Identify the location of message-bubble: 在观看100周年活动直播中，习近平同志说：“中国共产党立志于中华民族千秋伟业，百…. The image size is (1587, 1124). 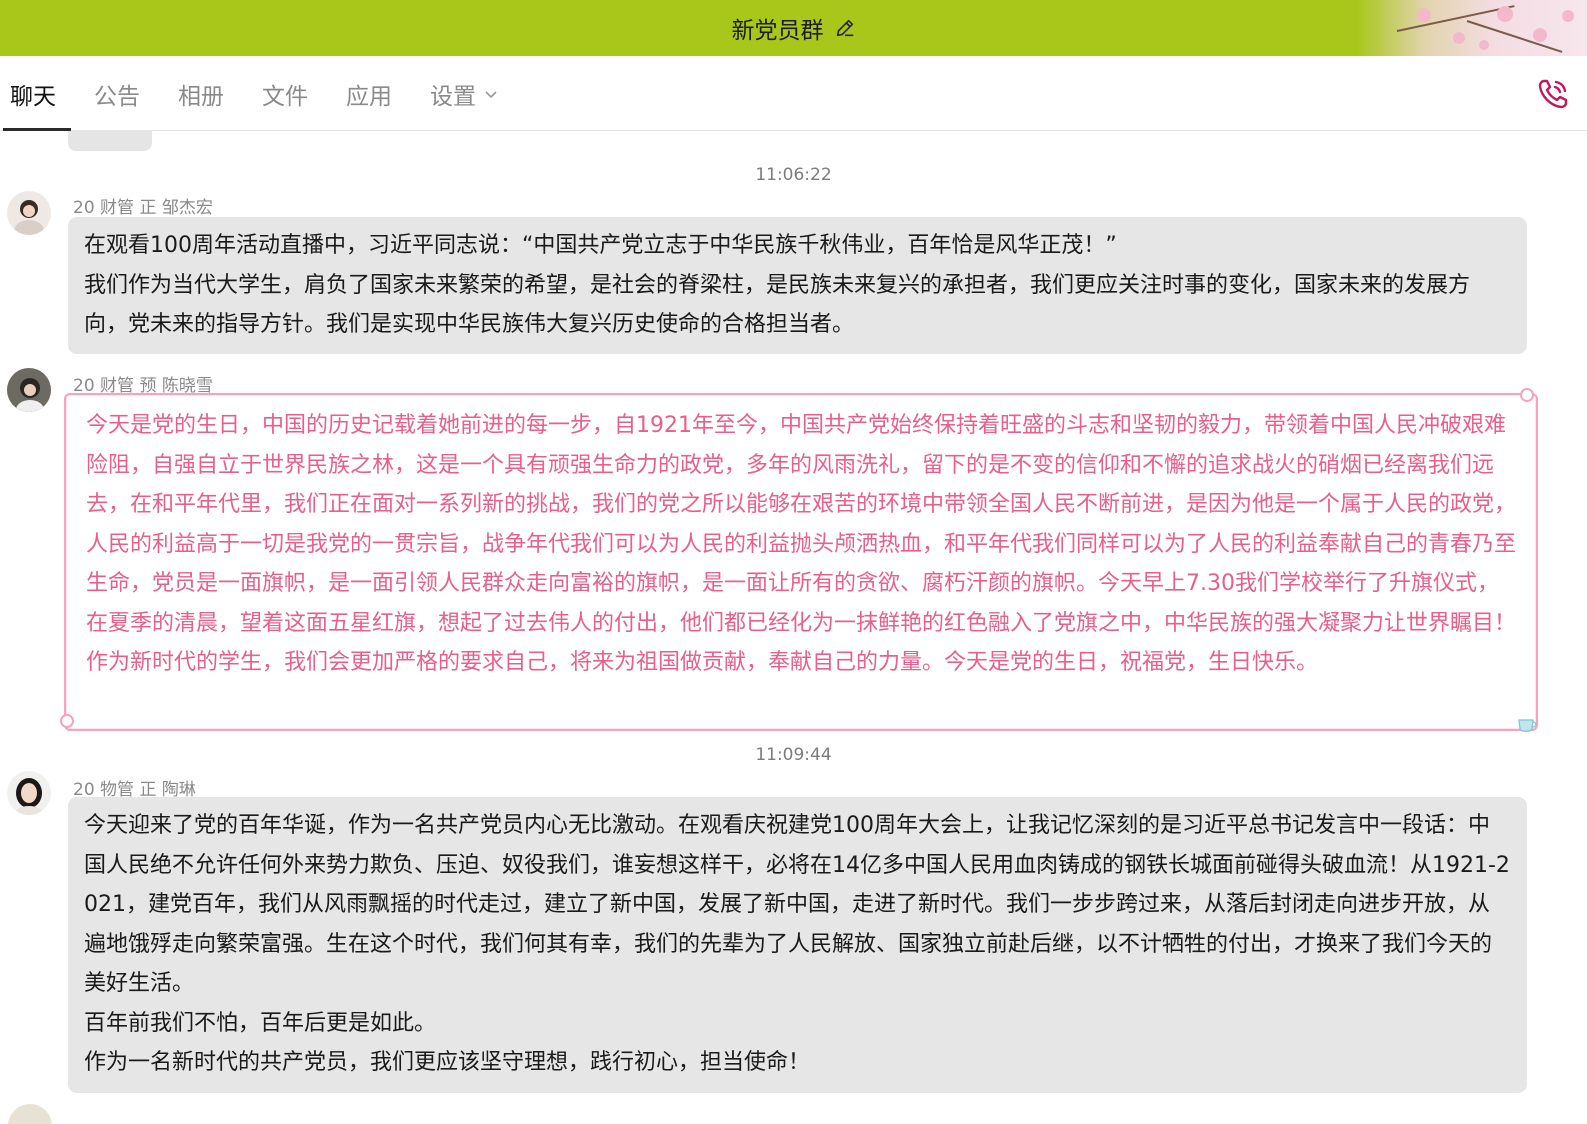
(797, 285).